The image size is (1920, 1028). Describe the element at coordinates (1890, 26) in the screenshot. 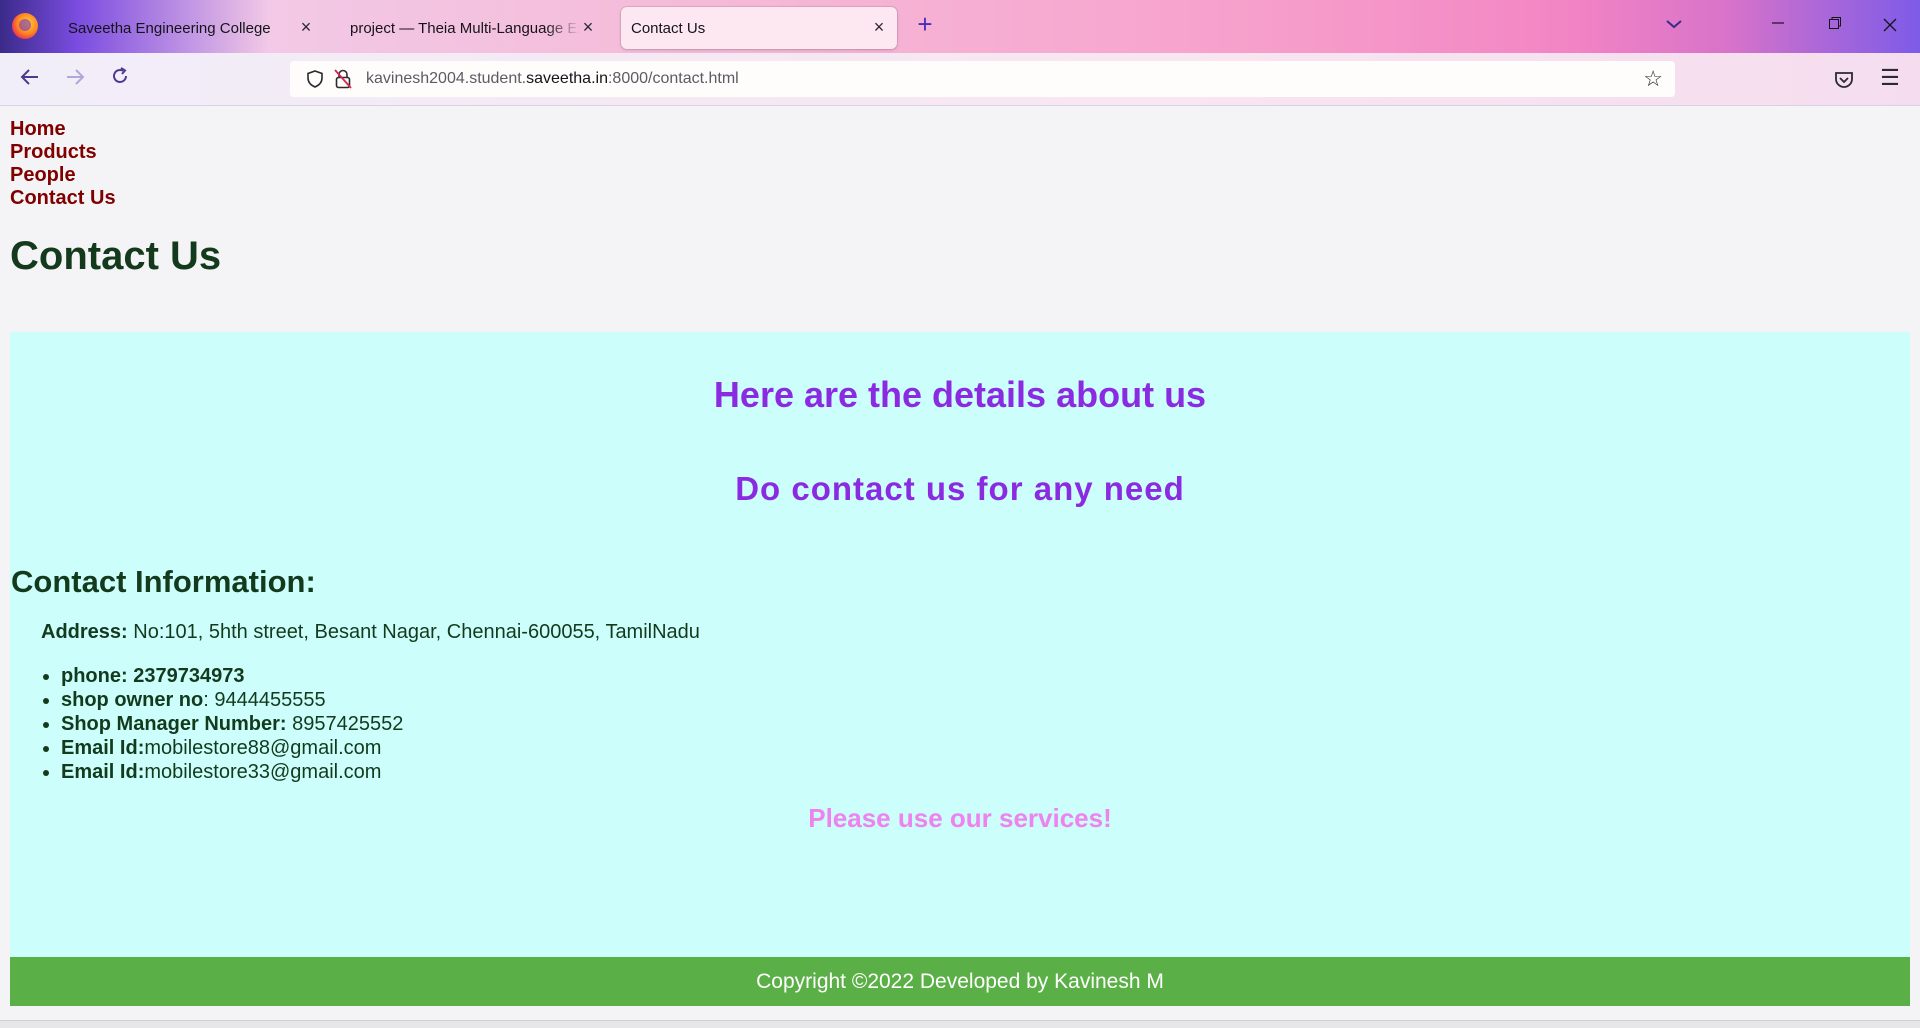

I see `window-close-icon` at that location.